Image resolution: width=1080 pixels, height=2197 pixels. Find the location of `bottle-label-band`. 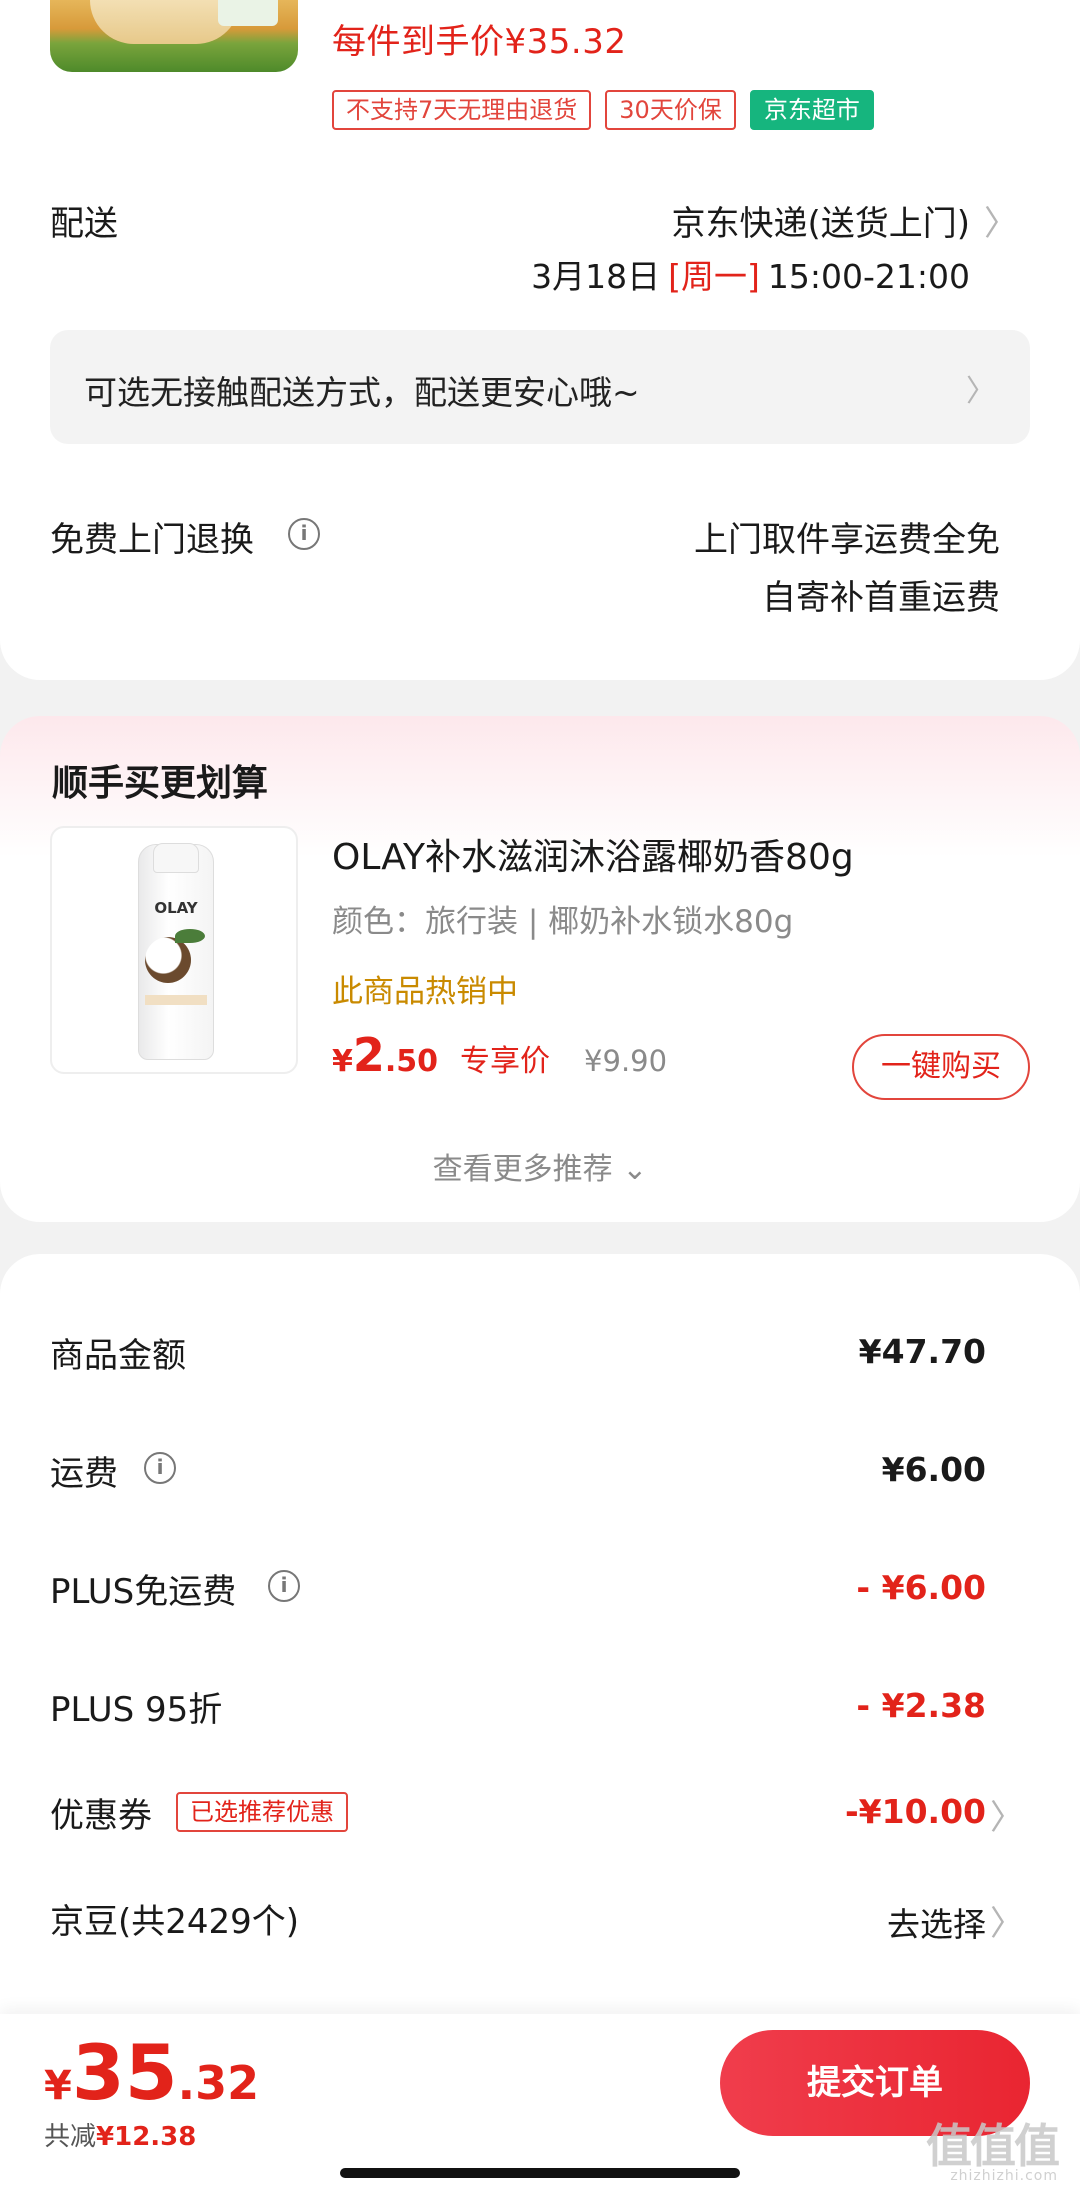

bottle-label-band is located at coordinates (176, 1000).